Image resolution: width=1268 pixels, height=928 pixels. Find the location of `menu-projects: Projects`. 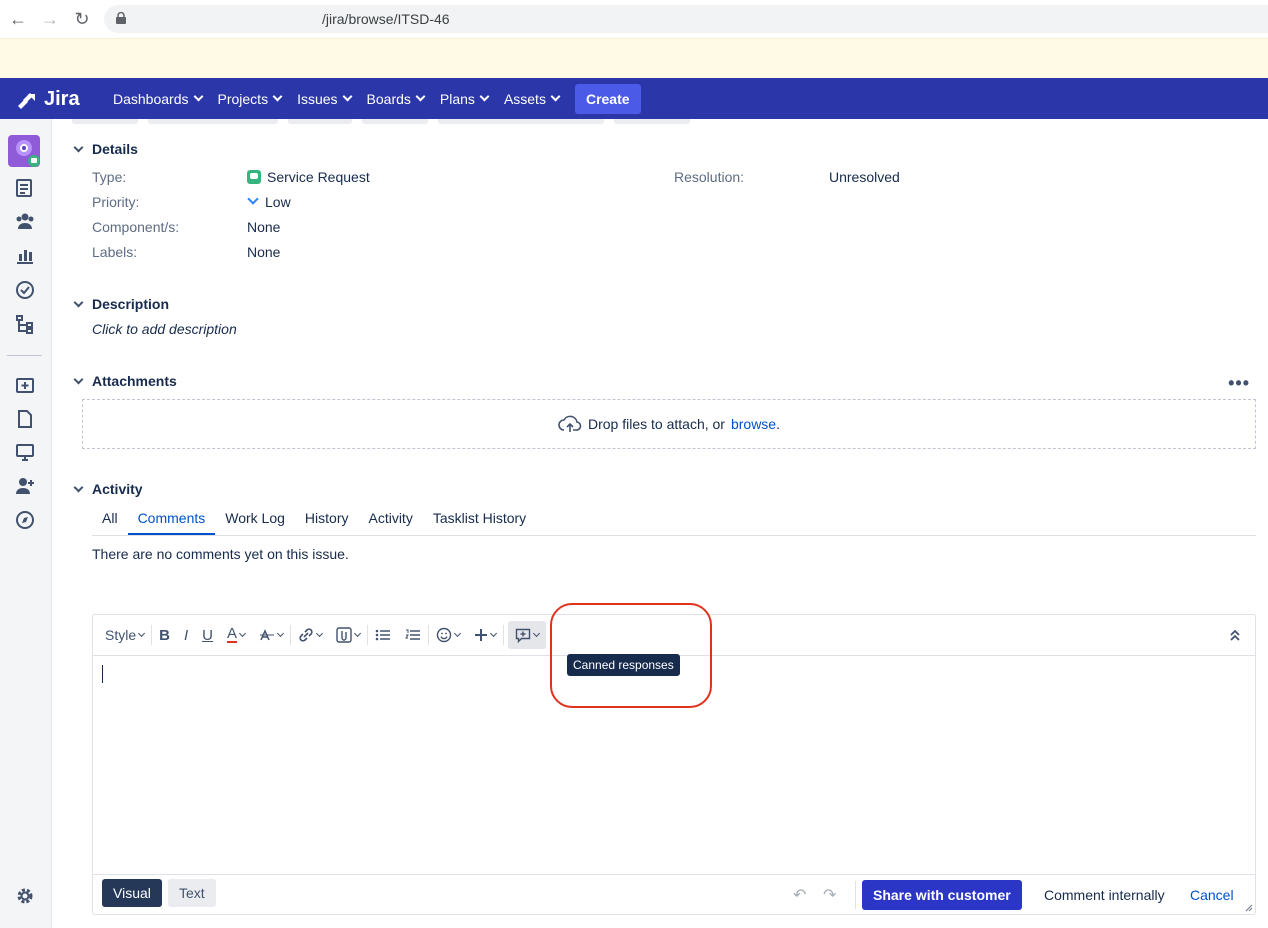

menu-projects: Projects is located at coordinates (250, 99).